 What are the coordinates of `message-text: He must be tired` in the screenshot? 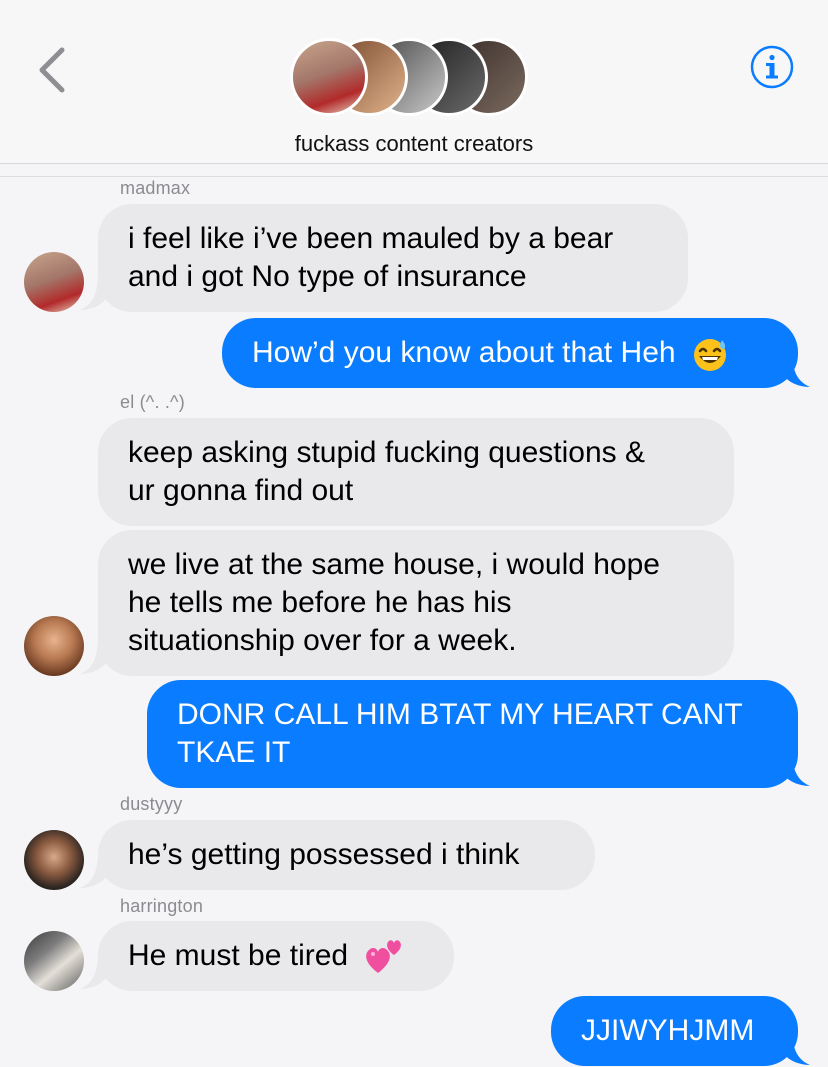 It's located at (238, 955).